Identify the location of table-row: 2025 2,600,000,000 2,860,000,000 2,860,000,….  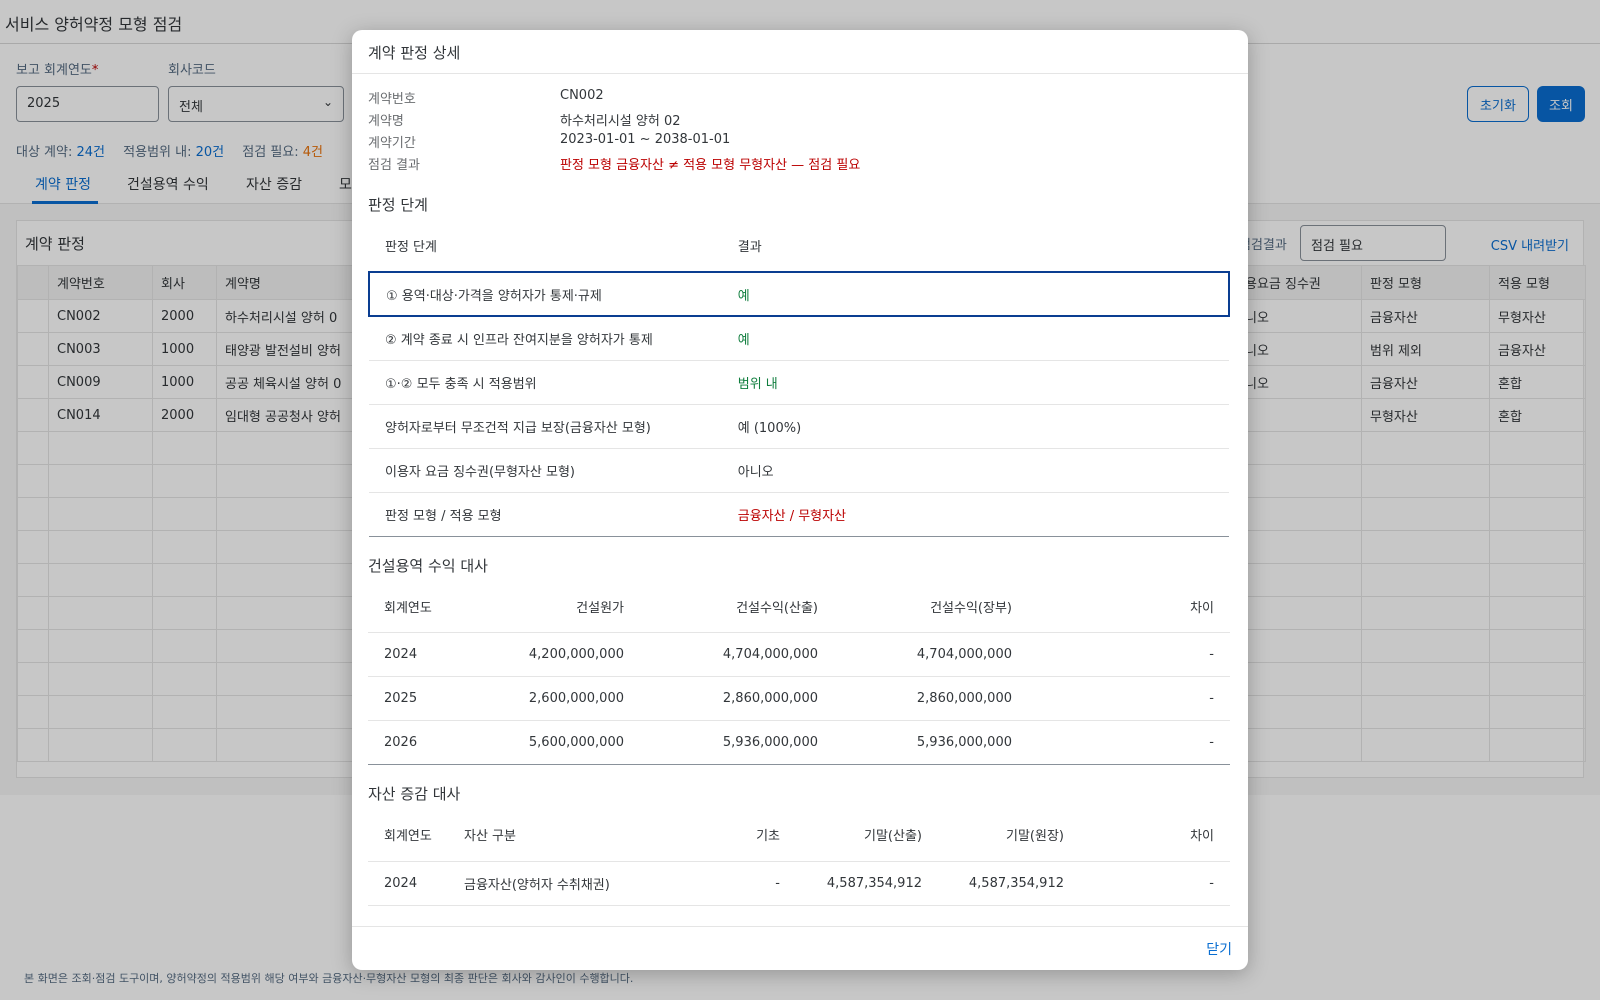
(799, 698).